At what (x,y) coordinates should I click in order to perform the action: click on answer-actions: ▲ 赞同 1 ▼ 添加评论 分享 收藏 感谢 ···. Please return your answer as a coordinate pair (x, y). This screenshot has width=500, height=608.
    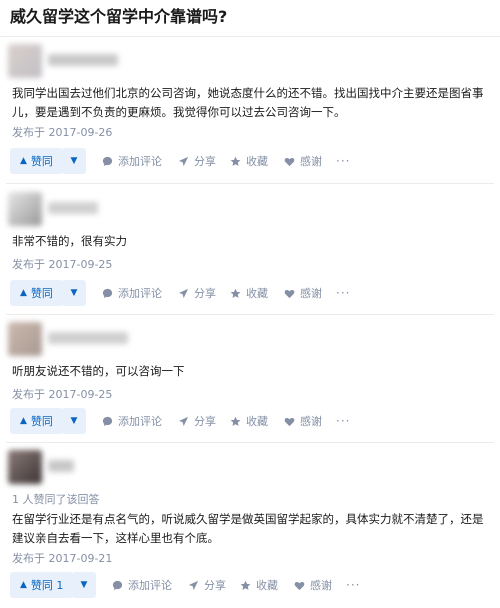
    Looking at the image, I should click on (250, 585).